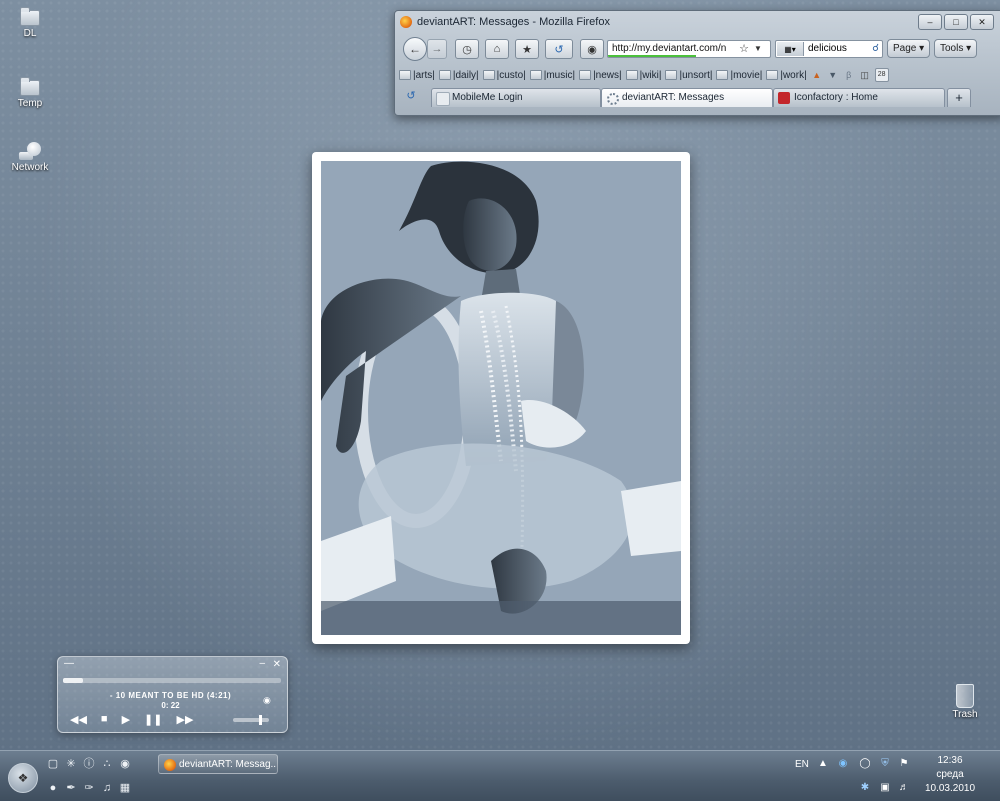 The image size is (1000, 801). What do you see at coordinates (107, 764) in the screenshot?
I see `share-icon: ∴` at bounding box center [107, 764].